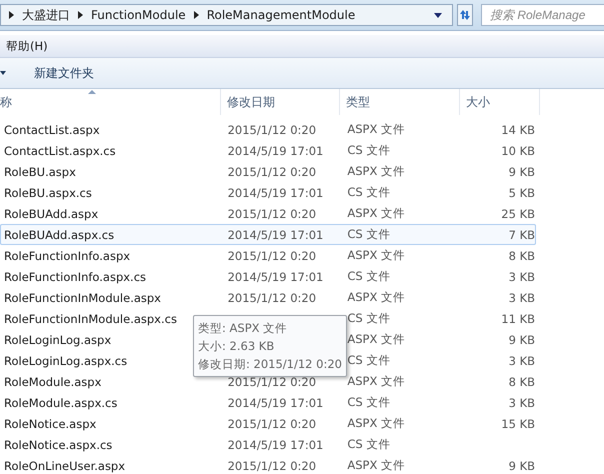 This screenshot has width=604, height=474. I want to click on breadcrumb-item: FunctionModule, so click(138, 15).